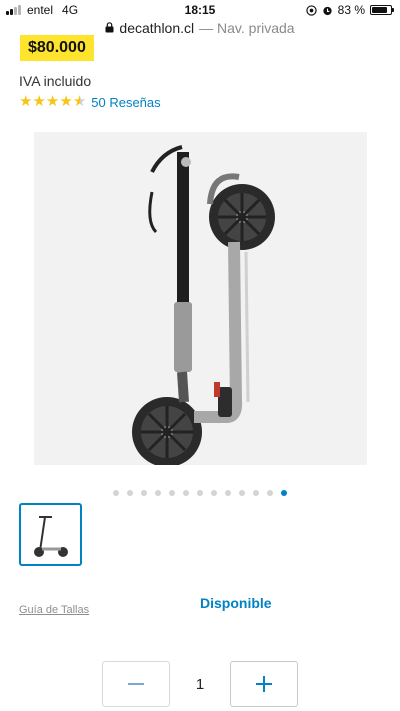  What do you see at coordinates (264, 684) in the screenshot?
I see `quantity-increase-button` at bounding box center [264, 684].